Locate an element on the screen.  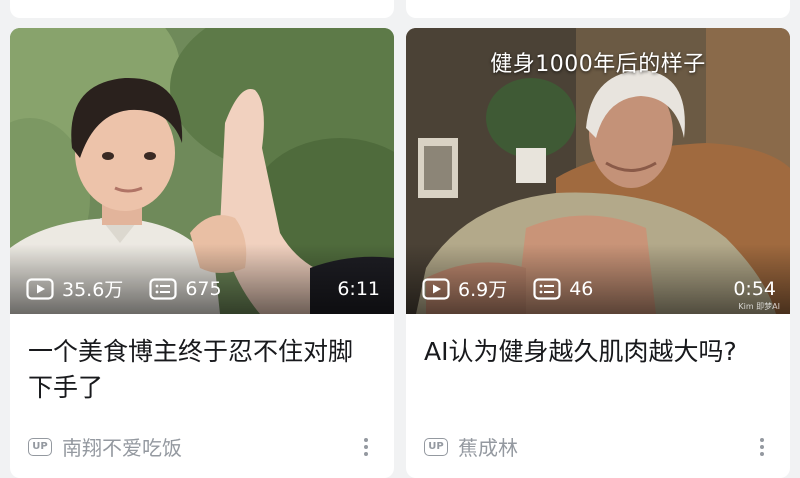
thumbnail-caption: 健身1000年后的样子 is located at coordinates (598, 64).